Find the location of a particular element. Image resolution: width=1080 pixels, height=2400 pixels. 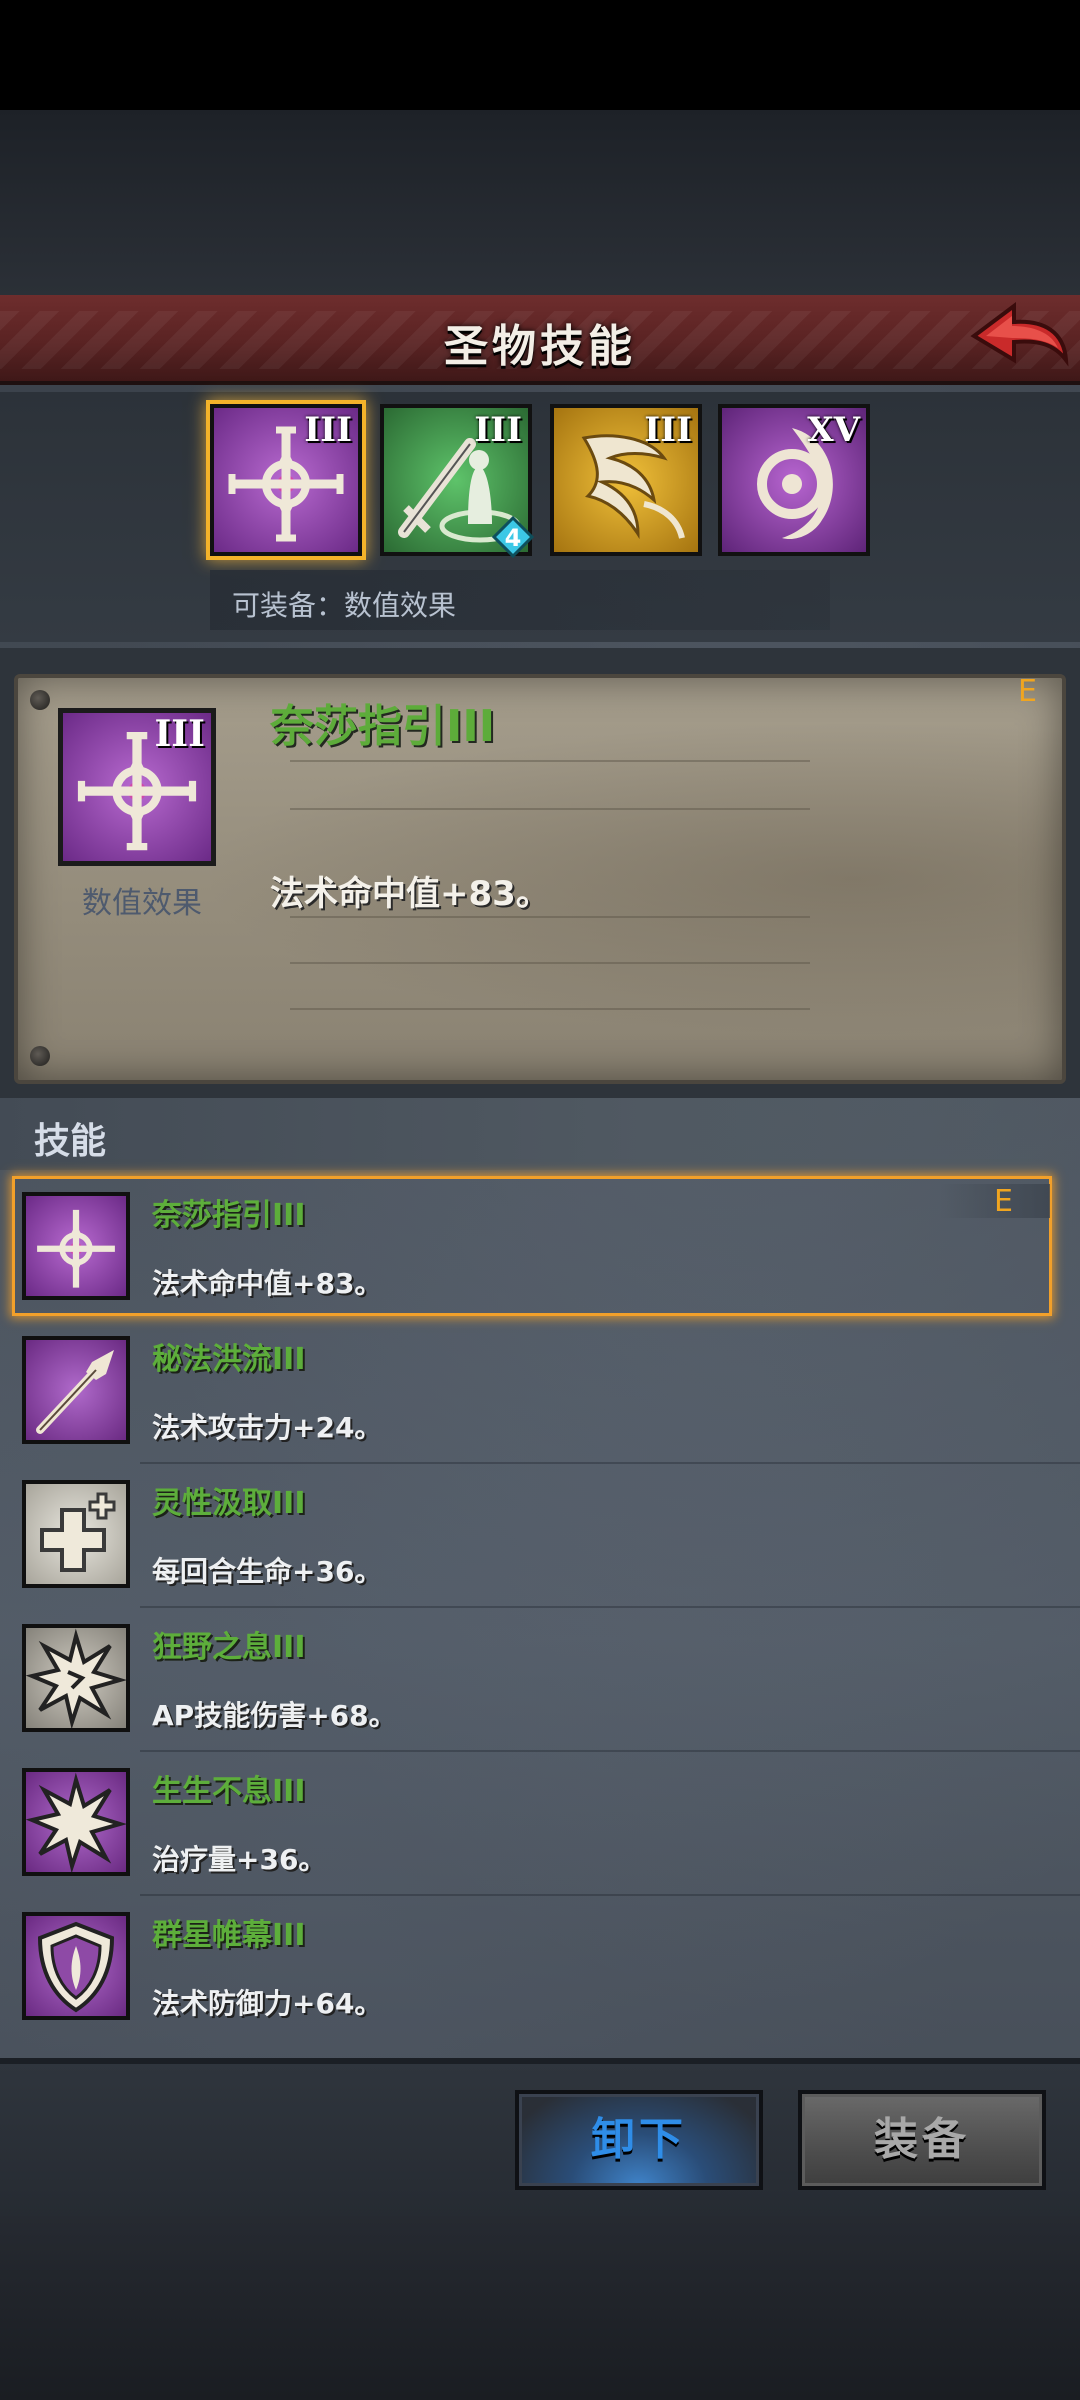

skill-row: 群星帷幕III 法术防御力+64。 is located at coordinates (540, 1968).